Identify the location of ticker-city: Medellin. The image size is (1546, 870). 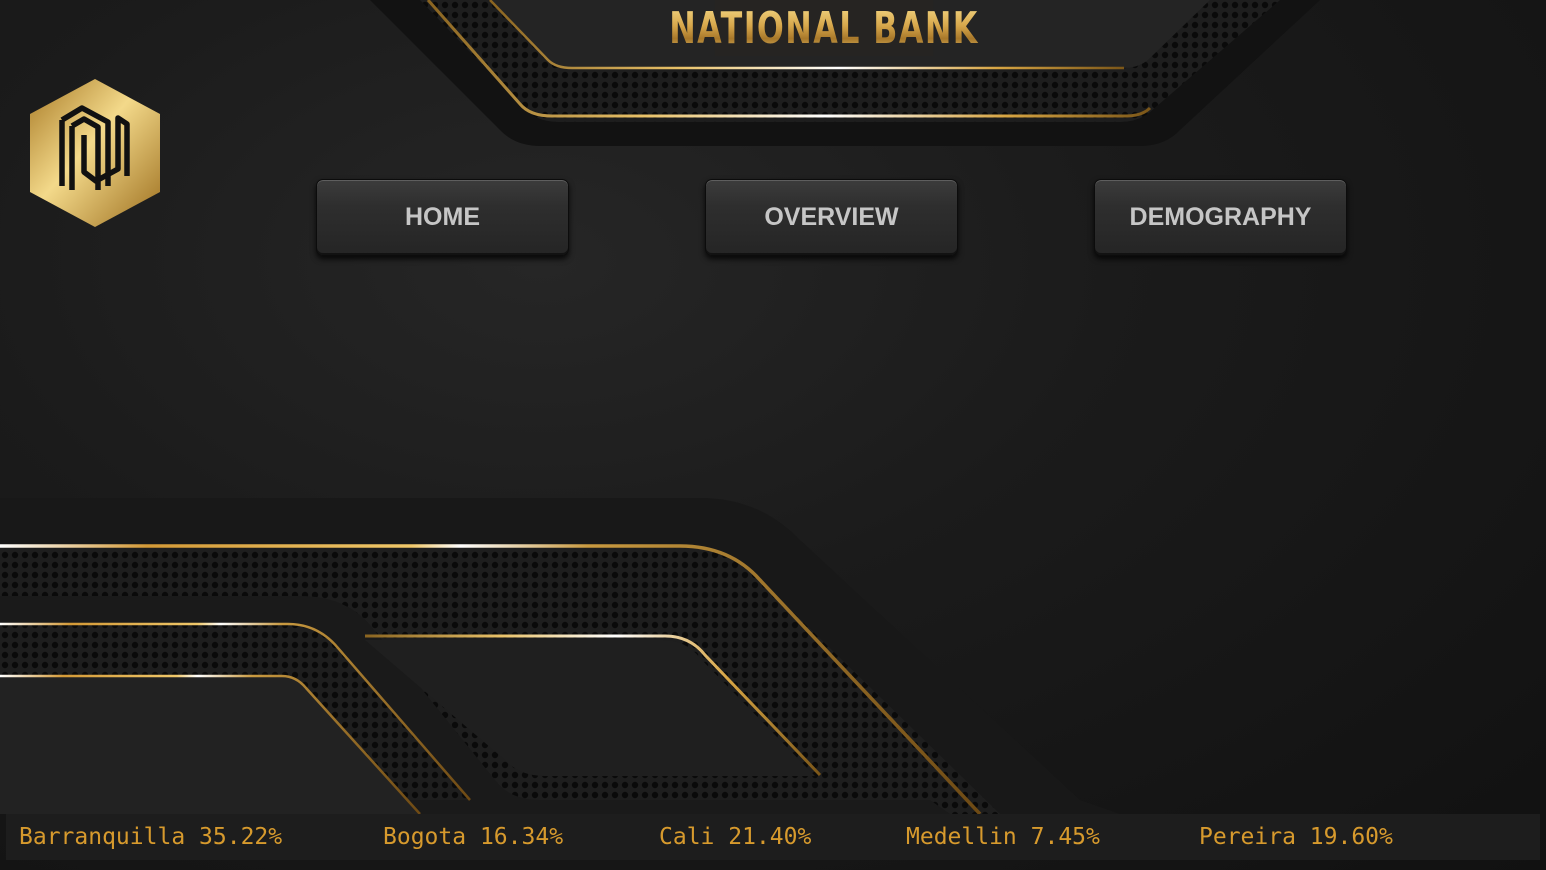
(961, 837).